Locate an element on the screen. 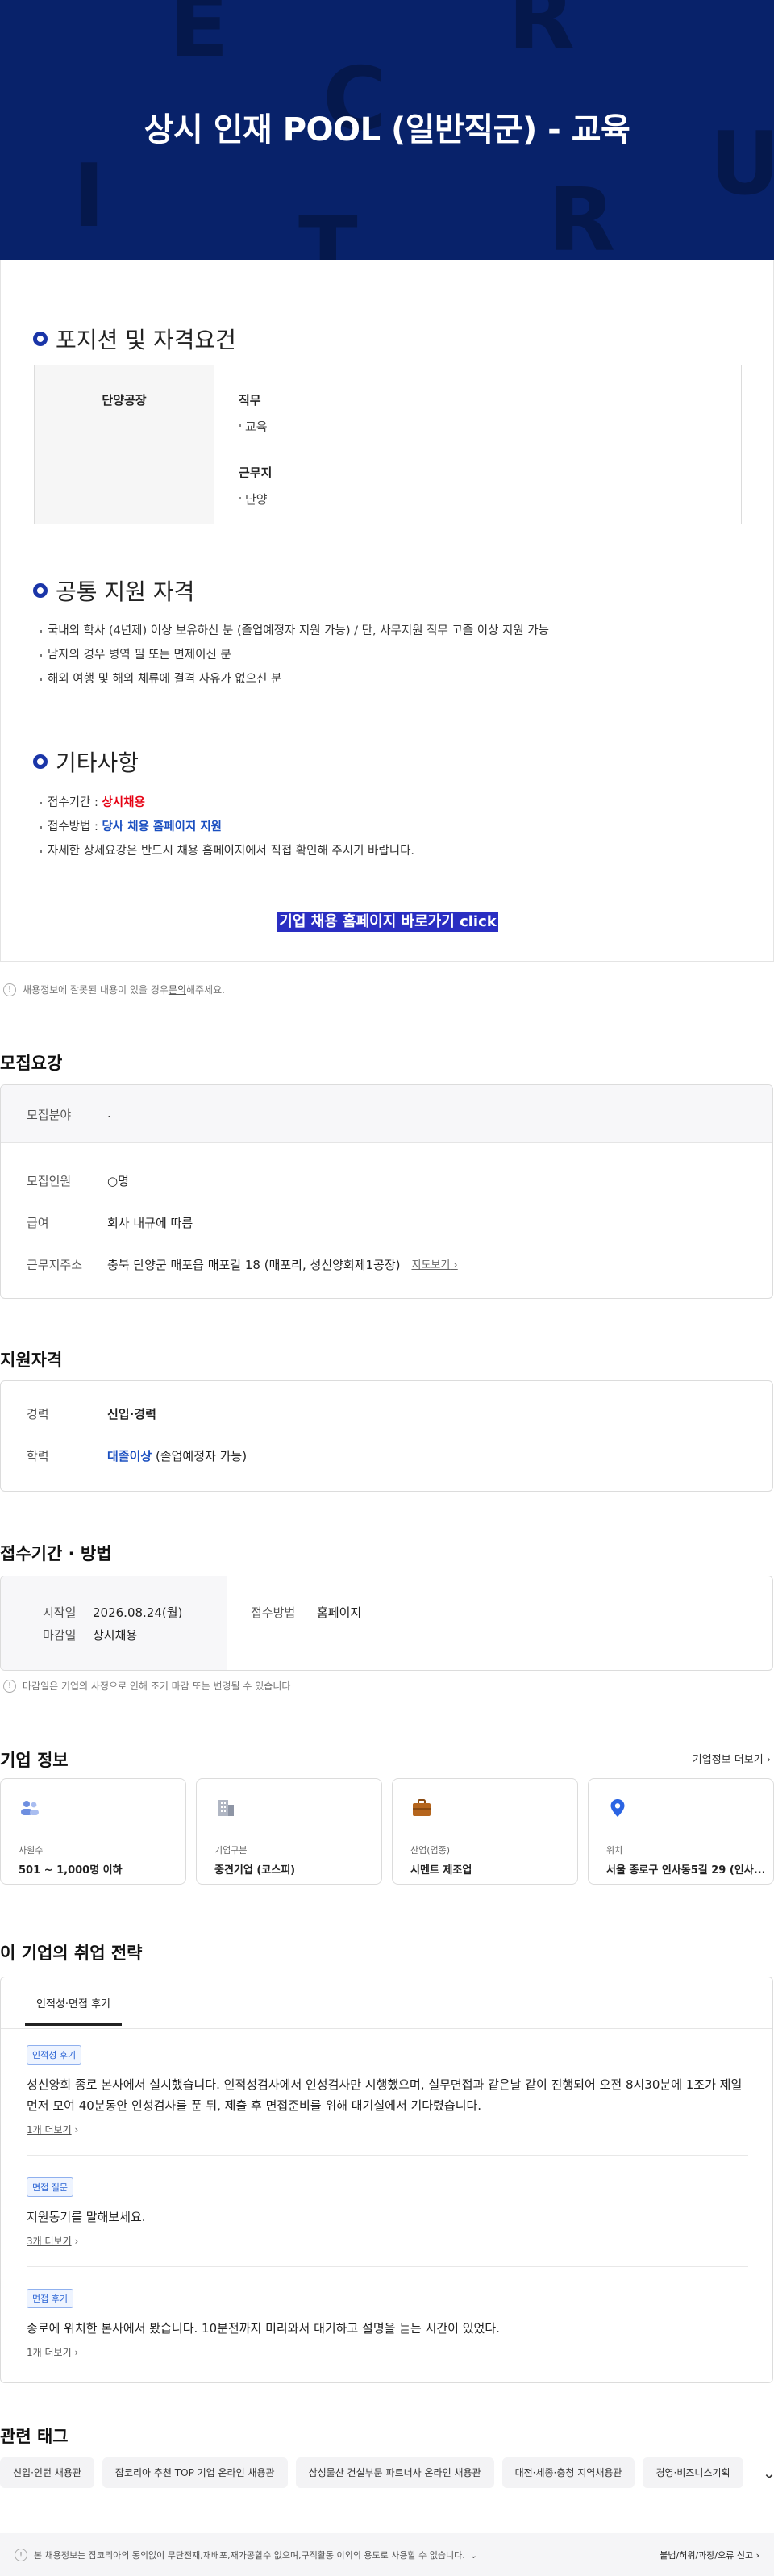 This screenshot has width=774, height=2576. location-pin-icon is located at coordinates (617, 1808).